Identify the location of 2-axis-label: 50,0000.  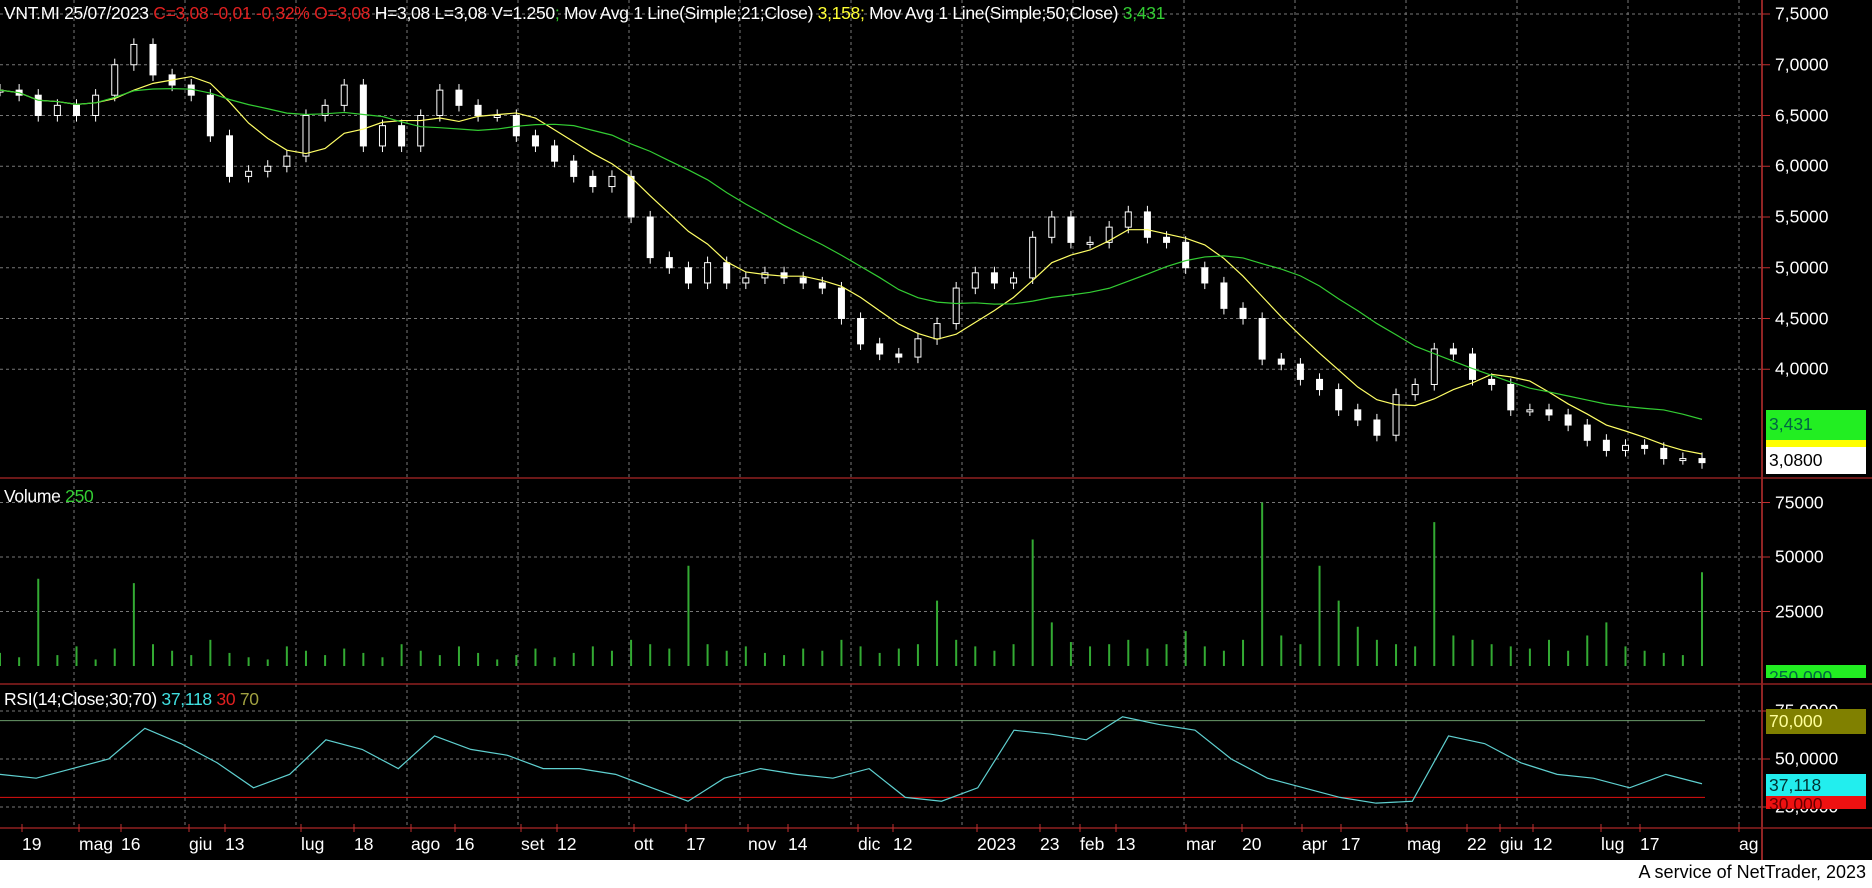
(1807, 758).